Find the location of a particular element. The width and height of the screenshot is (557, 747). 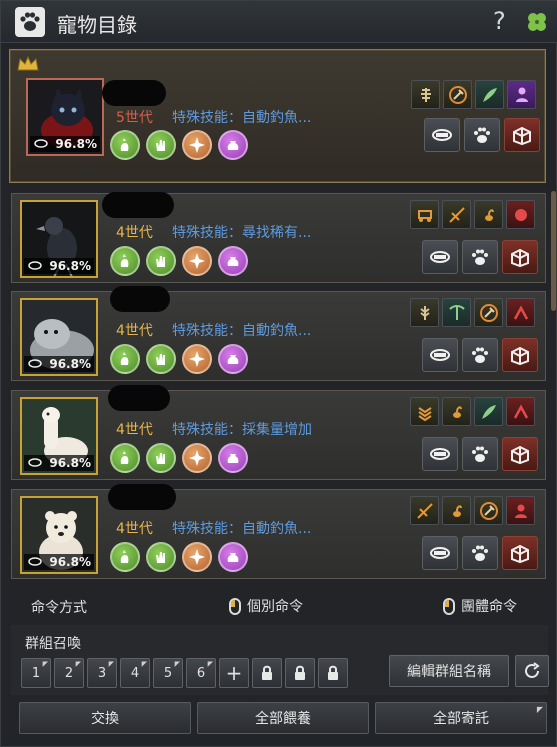

pickaxe-icon is located at coordinates (456, 312).